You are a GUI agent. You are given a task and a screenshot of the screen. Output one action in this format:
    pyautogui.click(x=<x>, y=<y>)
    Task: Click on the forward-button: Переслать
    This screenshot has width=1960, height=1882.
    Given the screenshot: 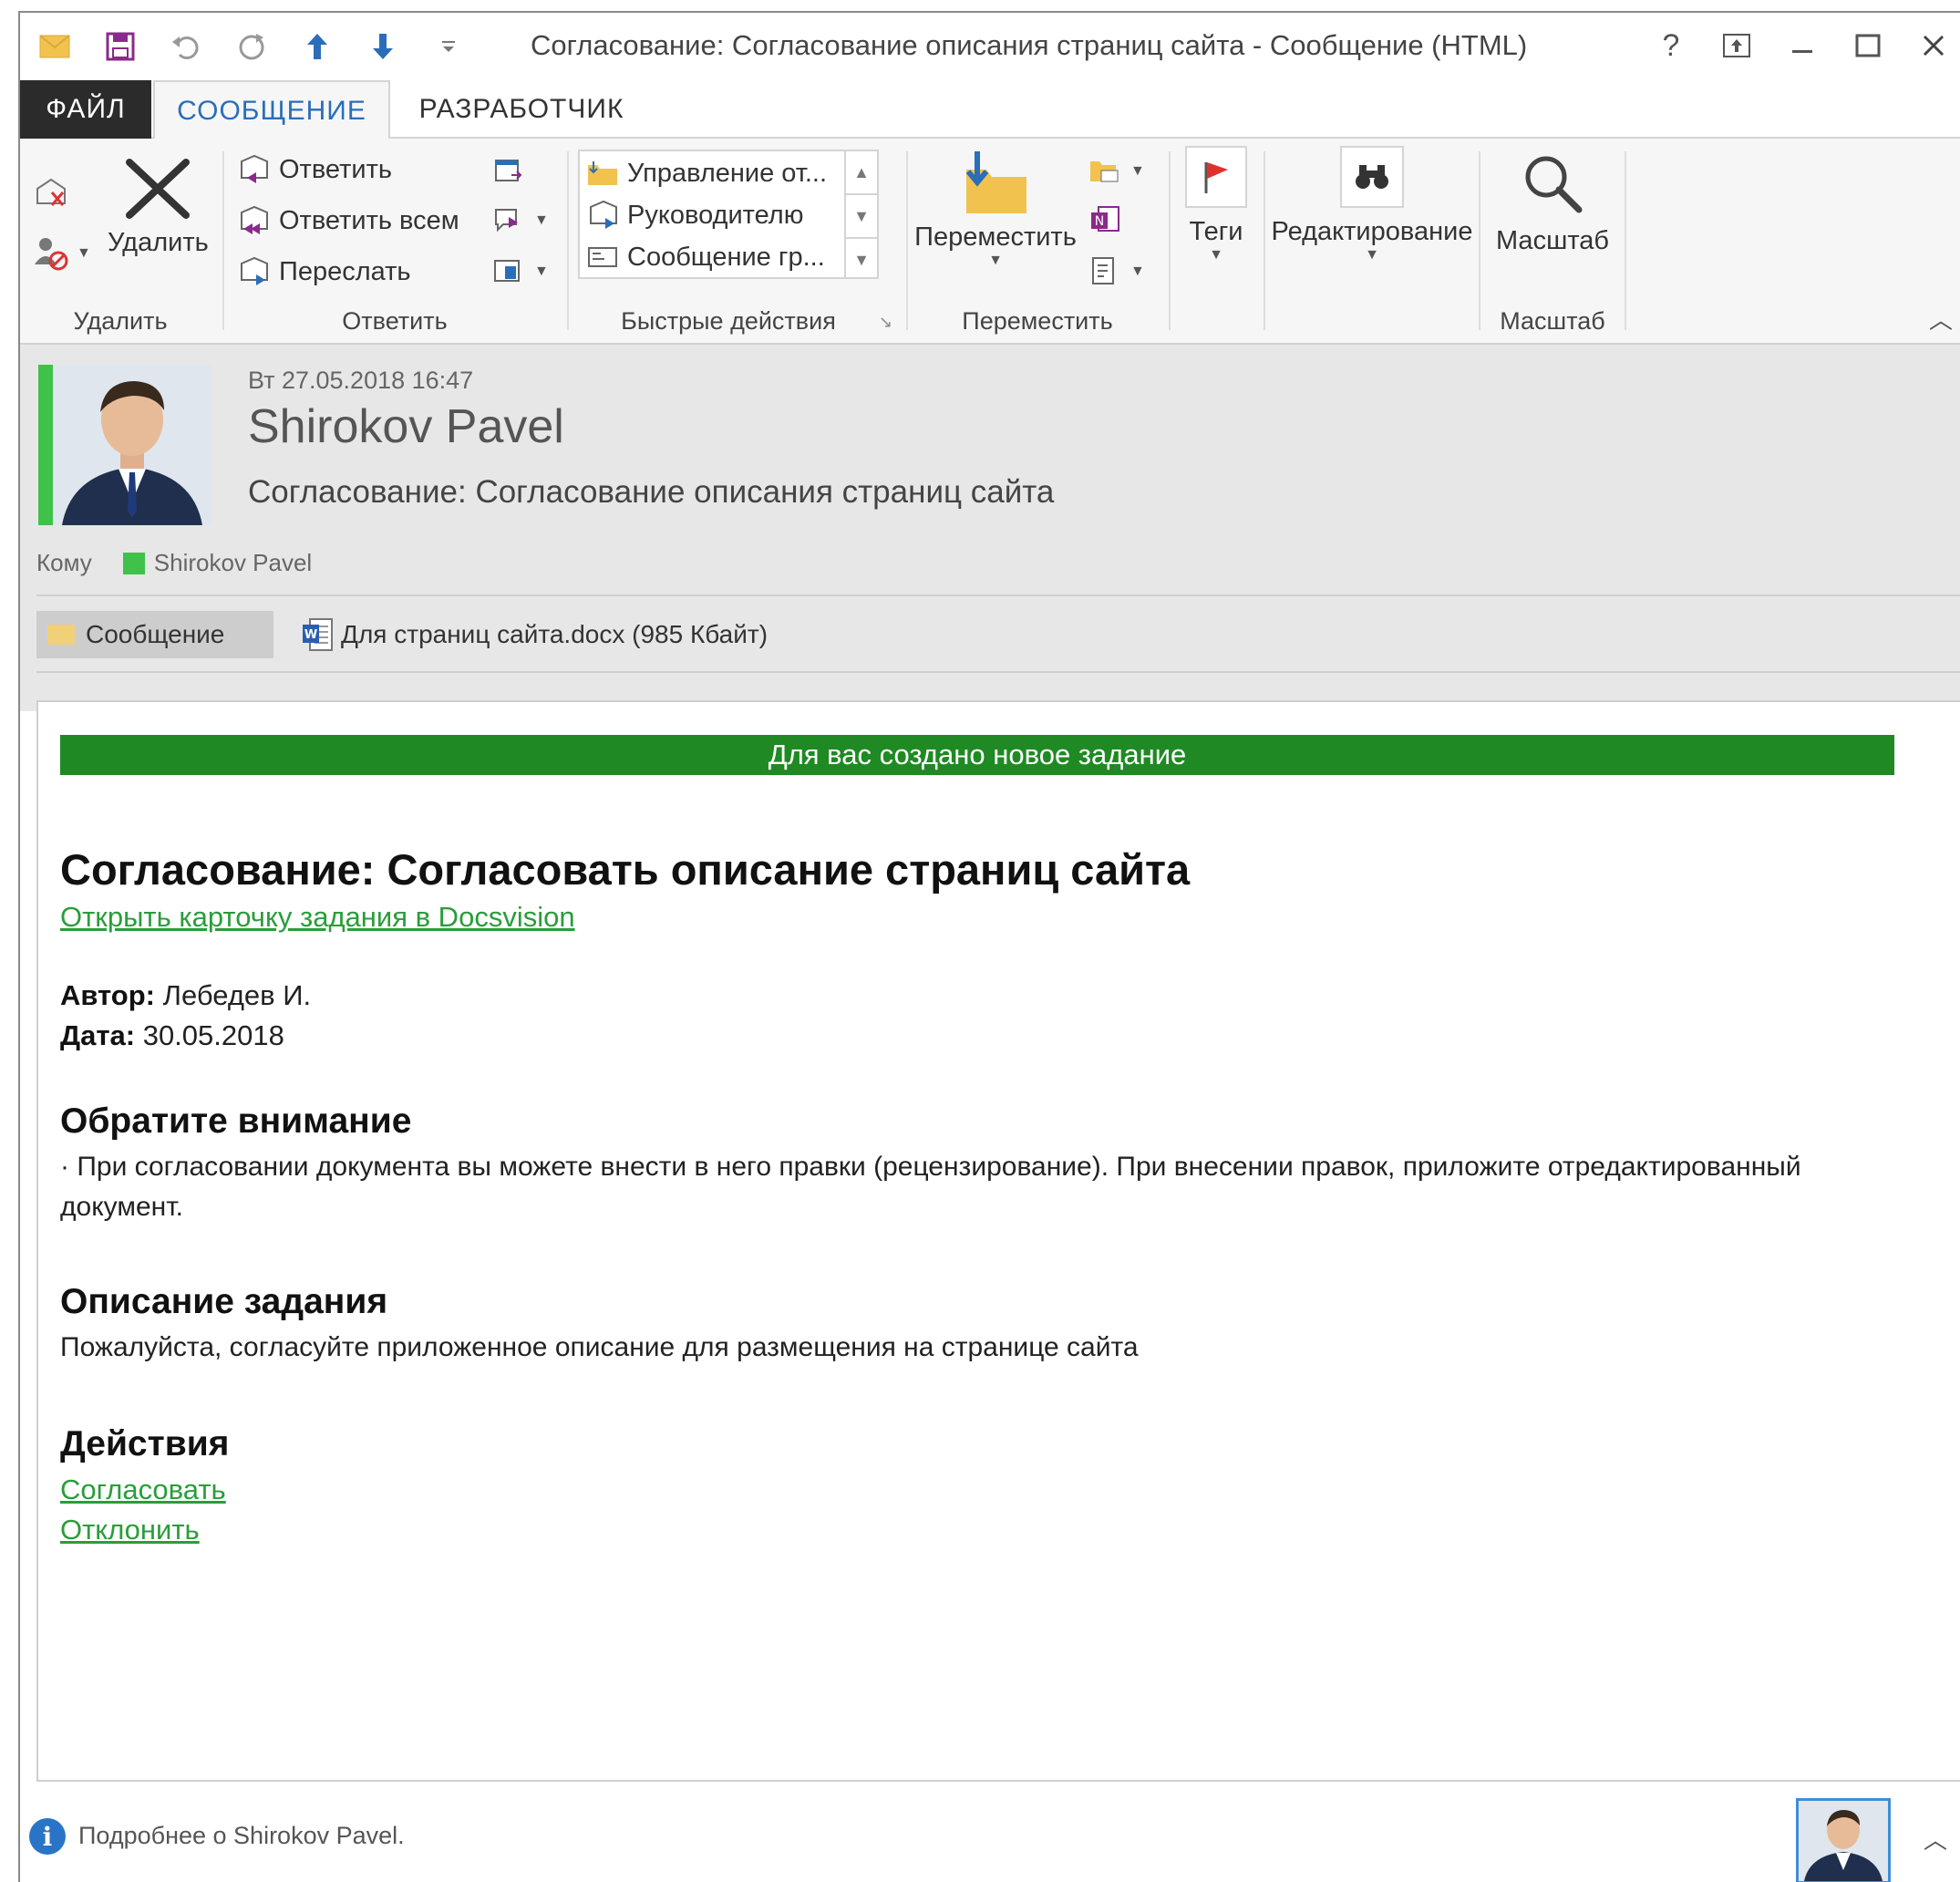 What is the action you would take?
    pyautogui.click(x=323, y=271)
    